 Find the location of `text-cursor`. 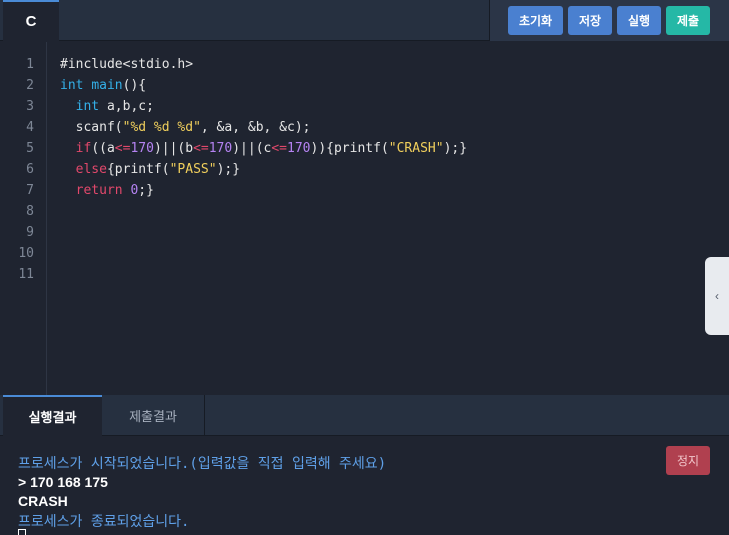

text-cursor is located at coordinates (22, 532).